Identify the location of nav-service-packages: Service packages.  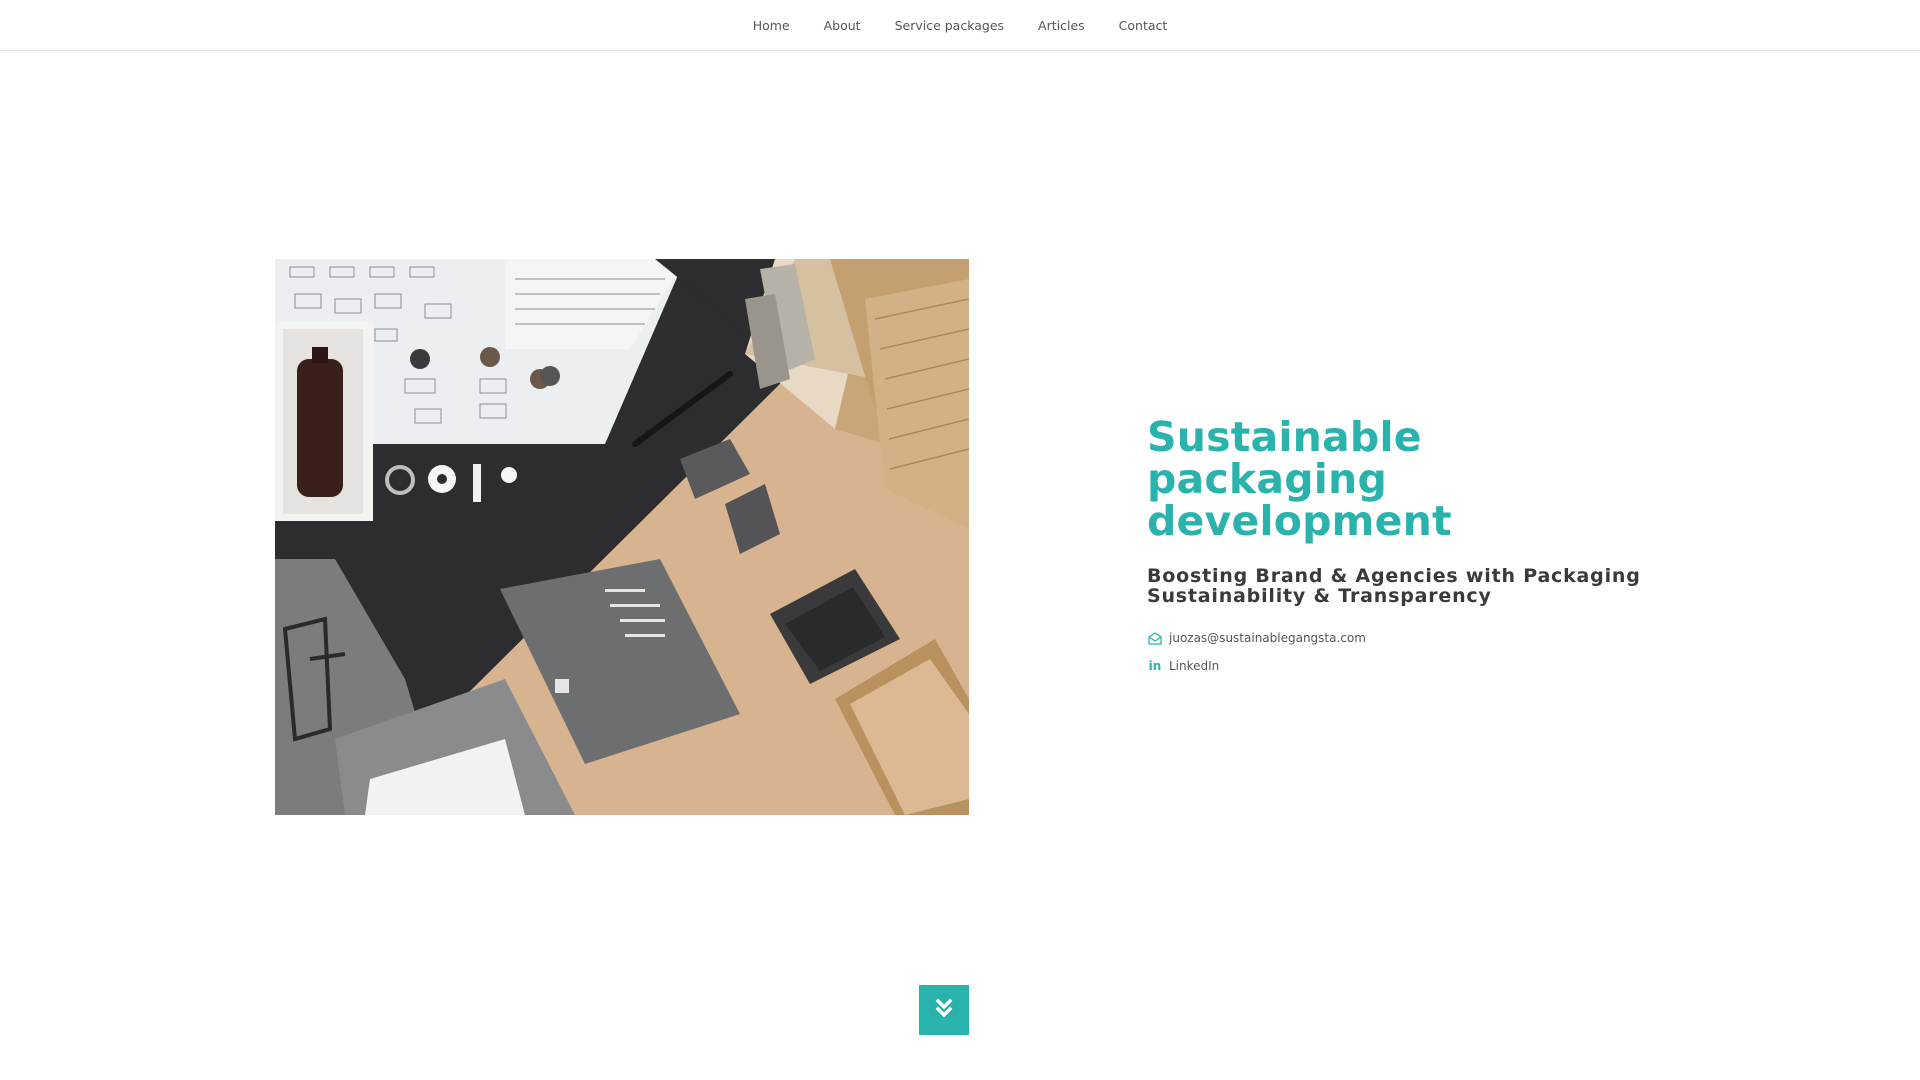
(949, 25).